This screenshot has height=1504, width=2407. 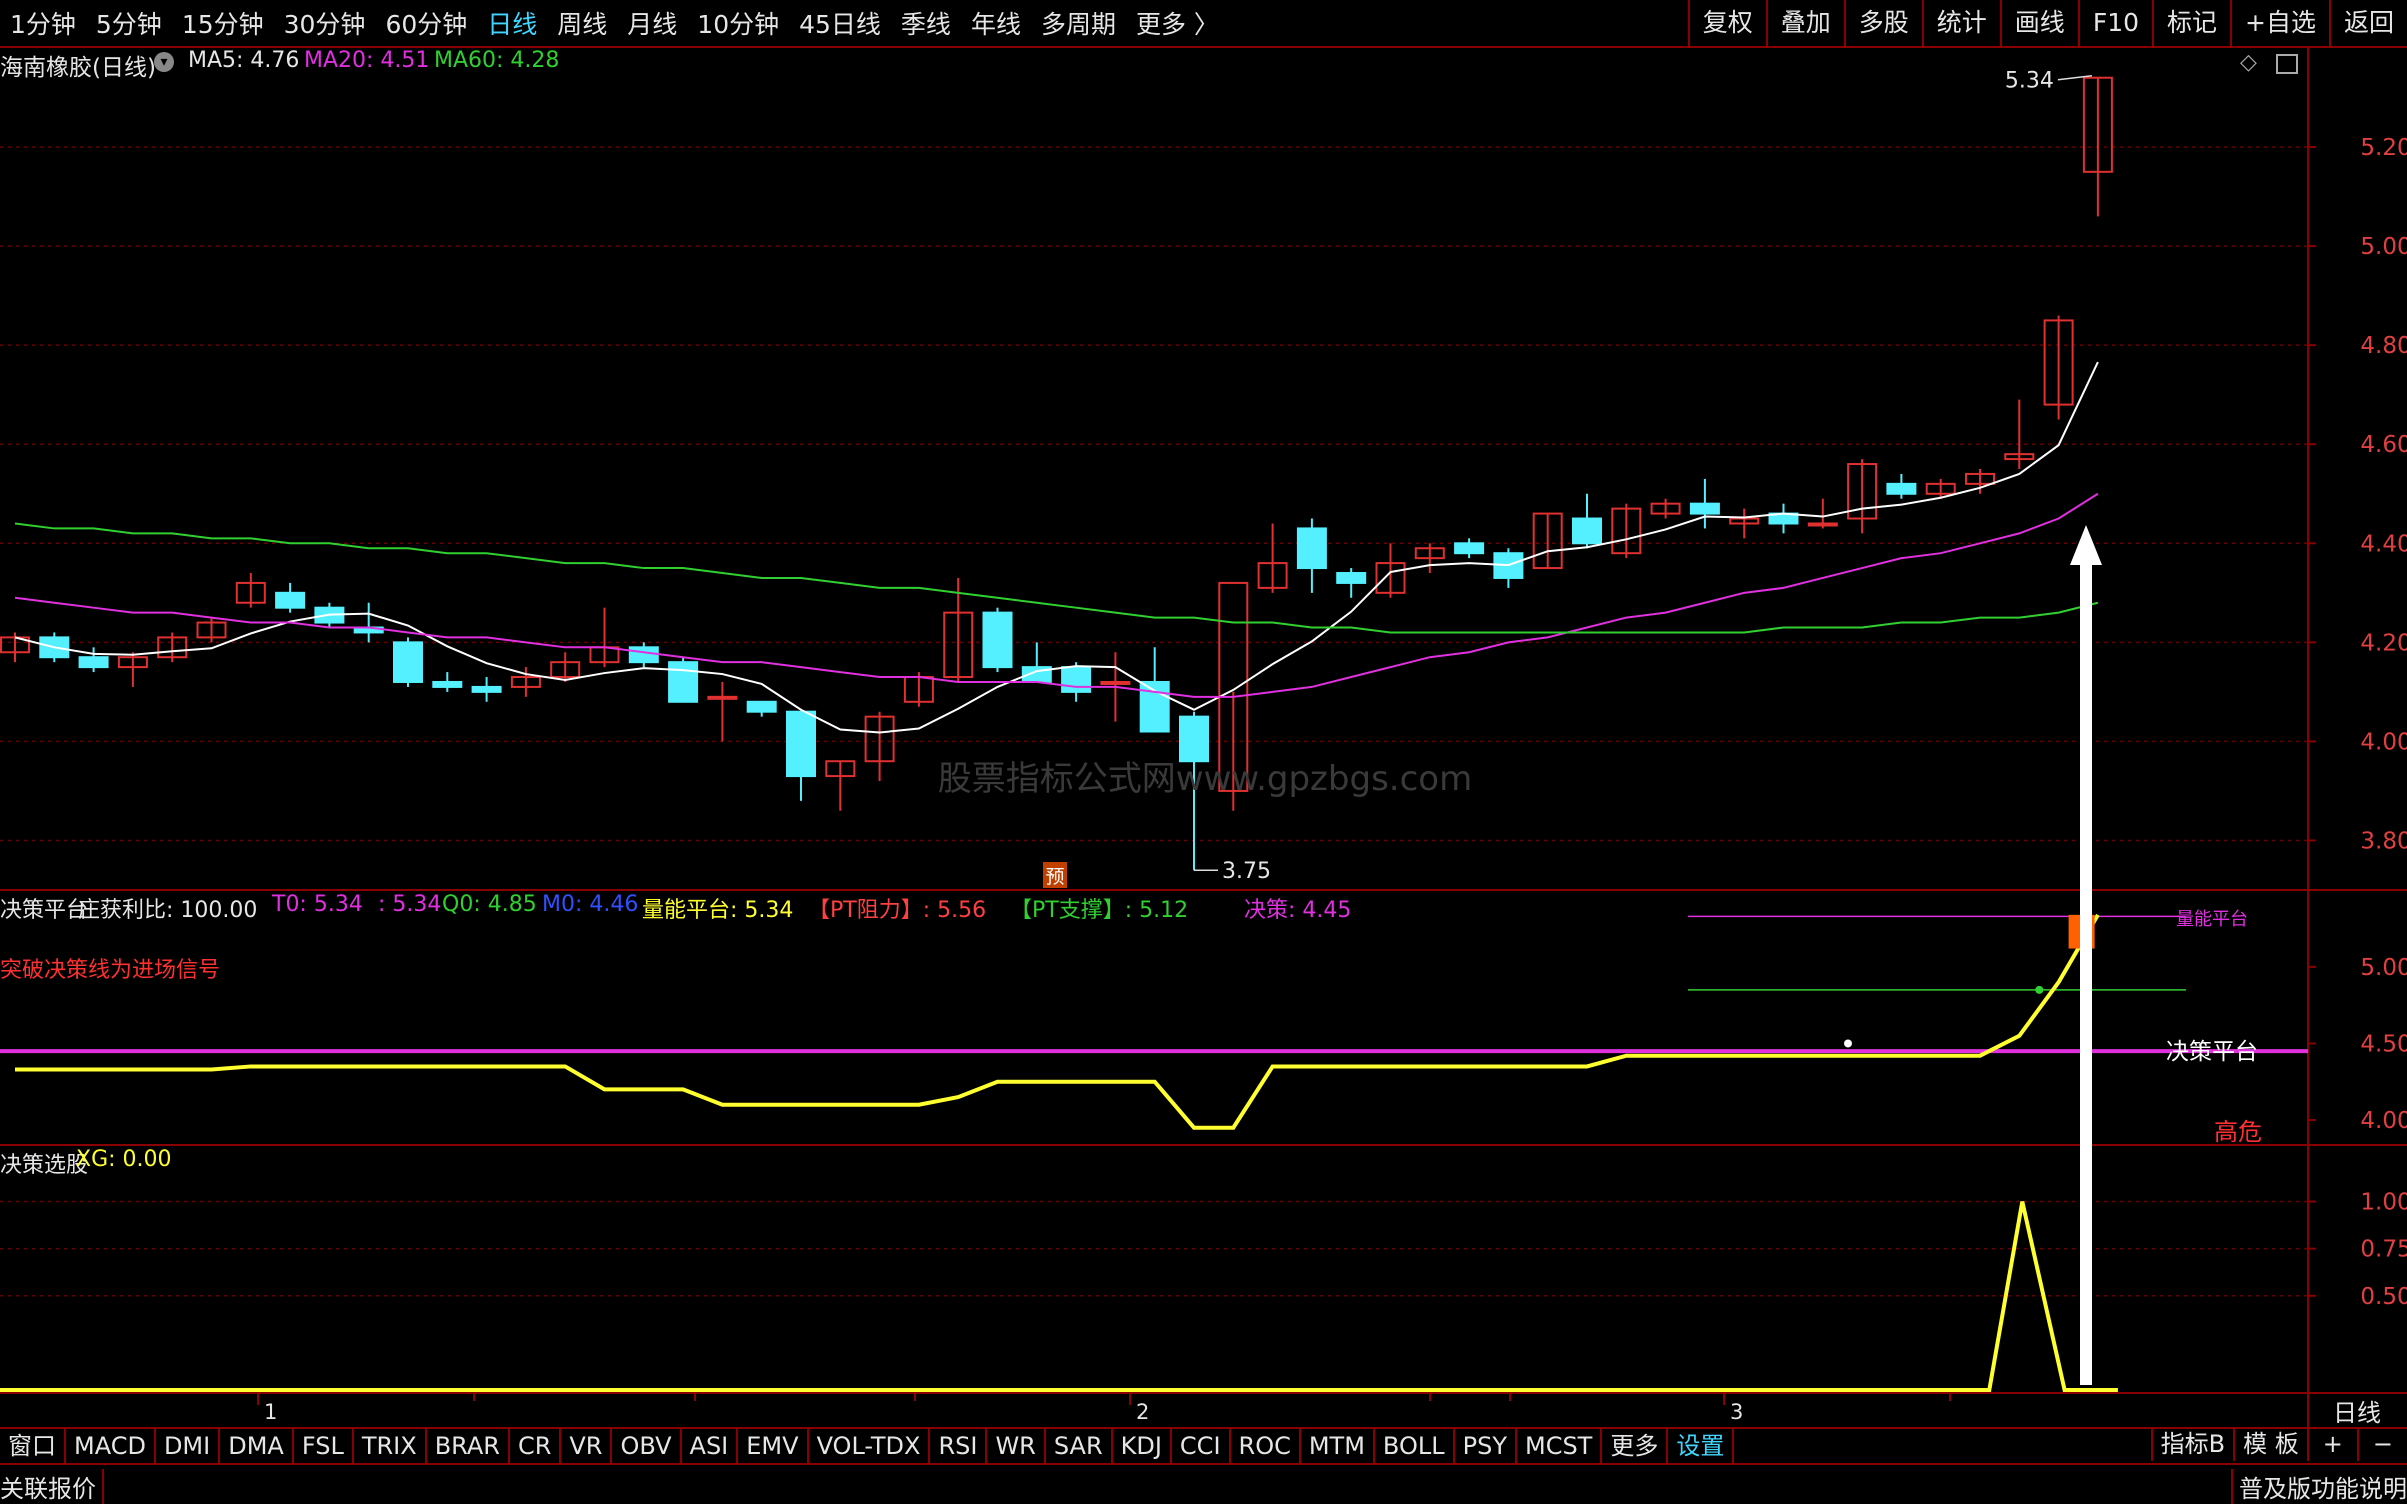 What do you see at coordinates (2279, 23) in the screenshot?
I see `tool-button: +自选` at bounding box center [2279, 23].